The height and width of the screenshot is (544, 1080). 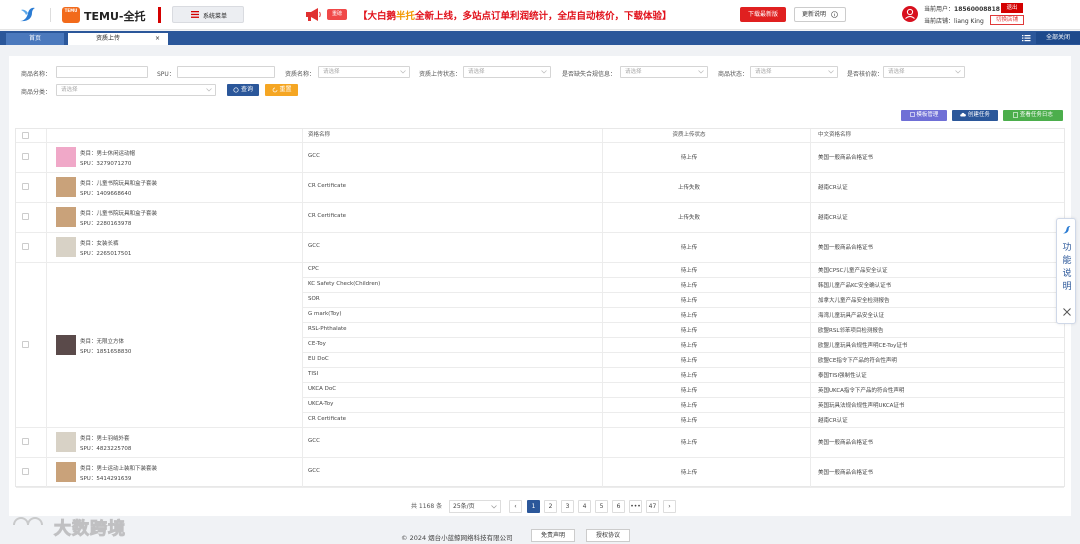 I want to click on product-category: 类目：儿童书院玩具和盒子套装, so click(x=119, y=214).